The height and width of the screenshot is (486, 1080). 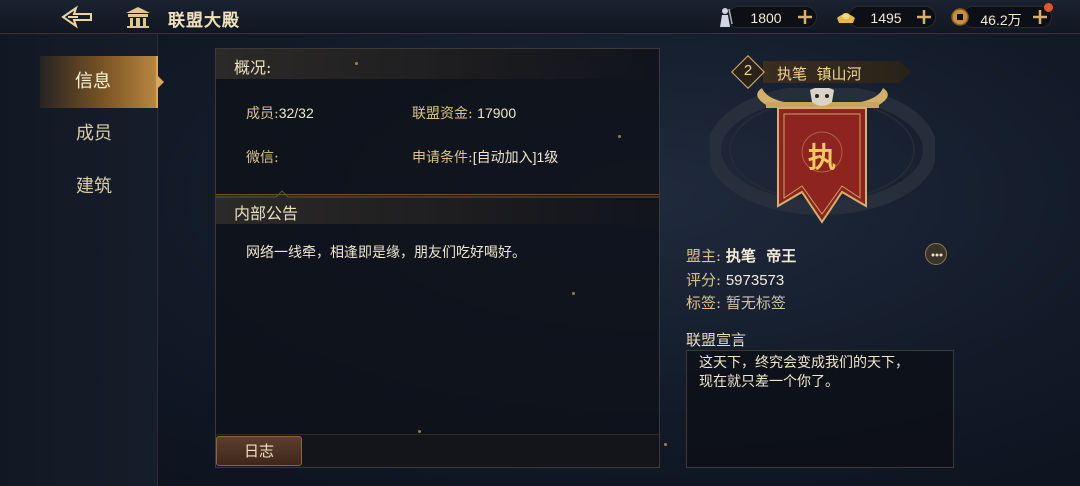 I want to click on sidebar-item-info: 信息, so click(x=102, y=82).